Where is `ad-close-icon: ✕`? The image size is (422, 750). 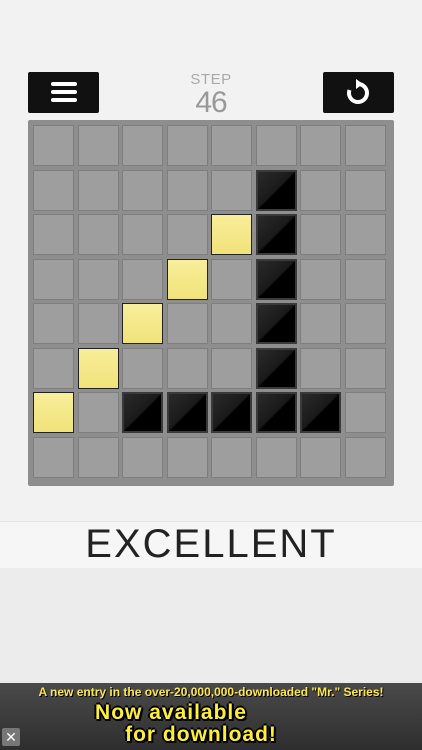
ad-close-icon: ✕ is located at coordinates (11, 737).